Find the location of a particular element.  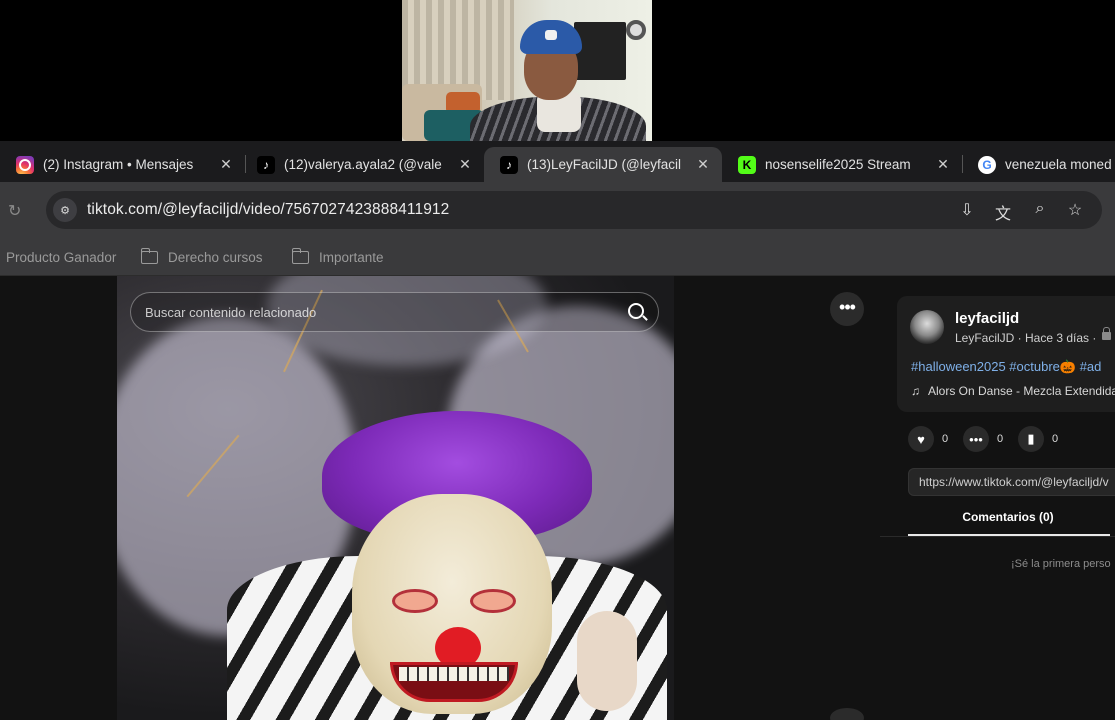

bookmark-importante: Importante is located at coordinates (337, 256).